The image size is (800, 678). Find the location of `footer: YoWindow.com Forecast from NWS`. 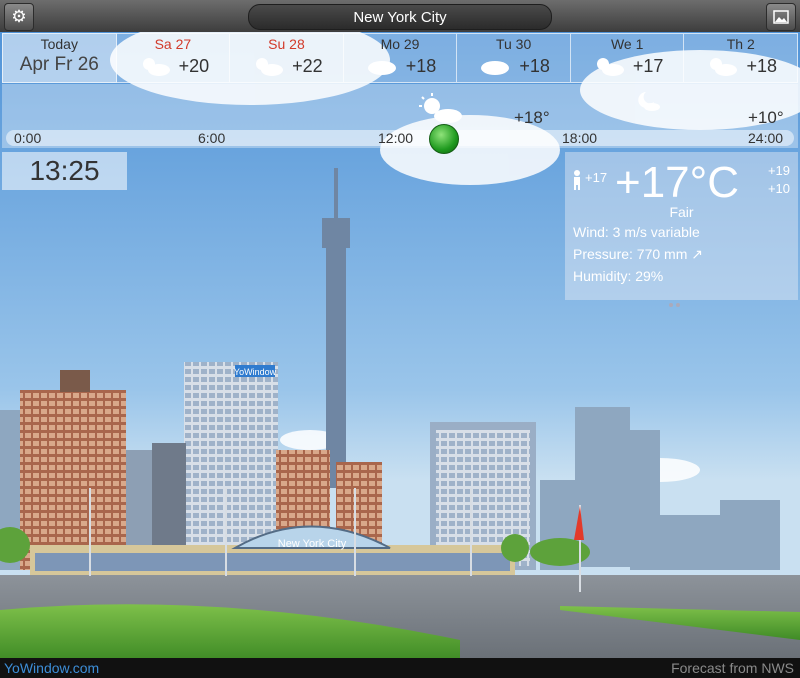

footer: YoWindow.com Forecast from NWS is located at coordinates (400, 668).